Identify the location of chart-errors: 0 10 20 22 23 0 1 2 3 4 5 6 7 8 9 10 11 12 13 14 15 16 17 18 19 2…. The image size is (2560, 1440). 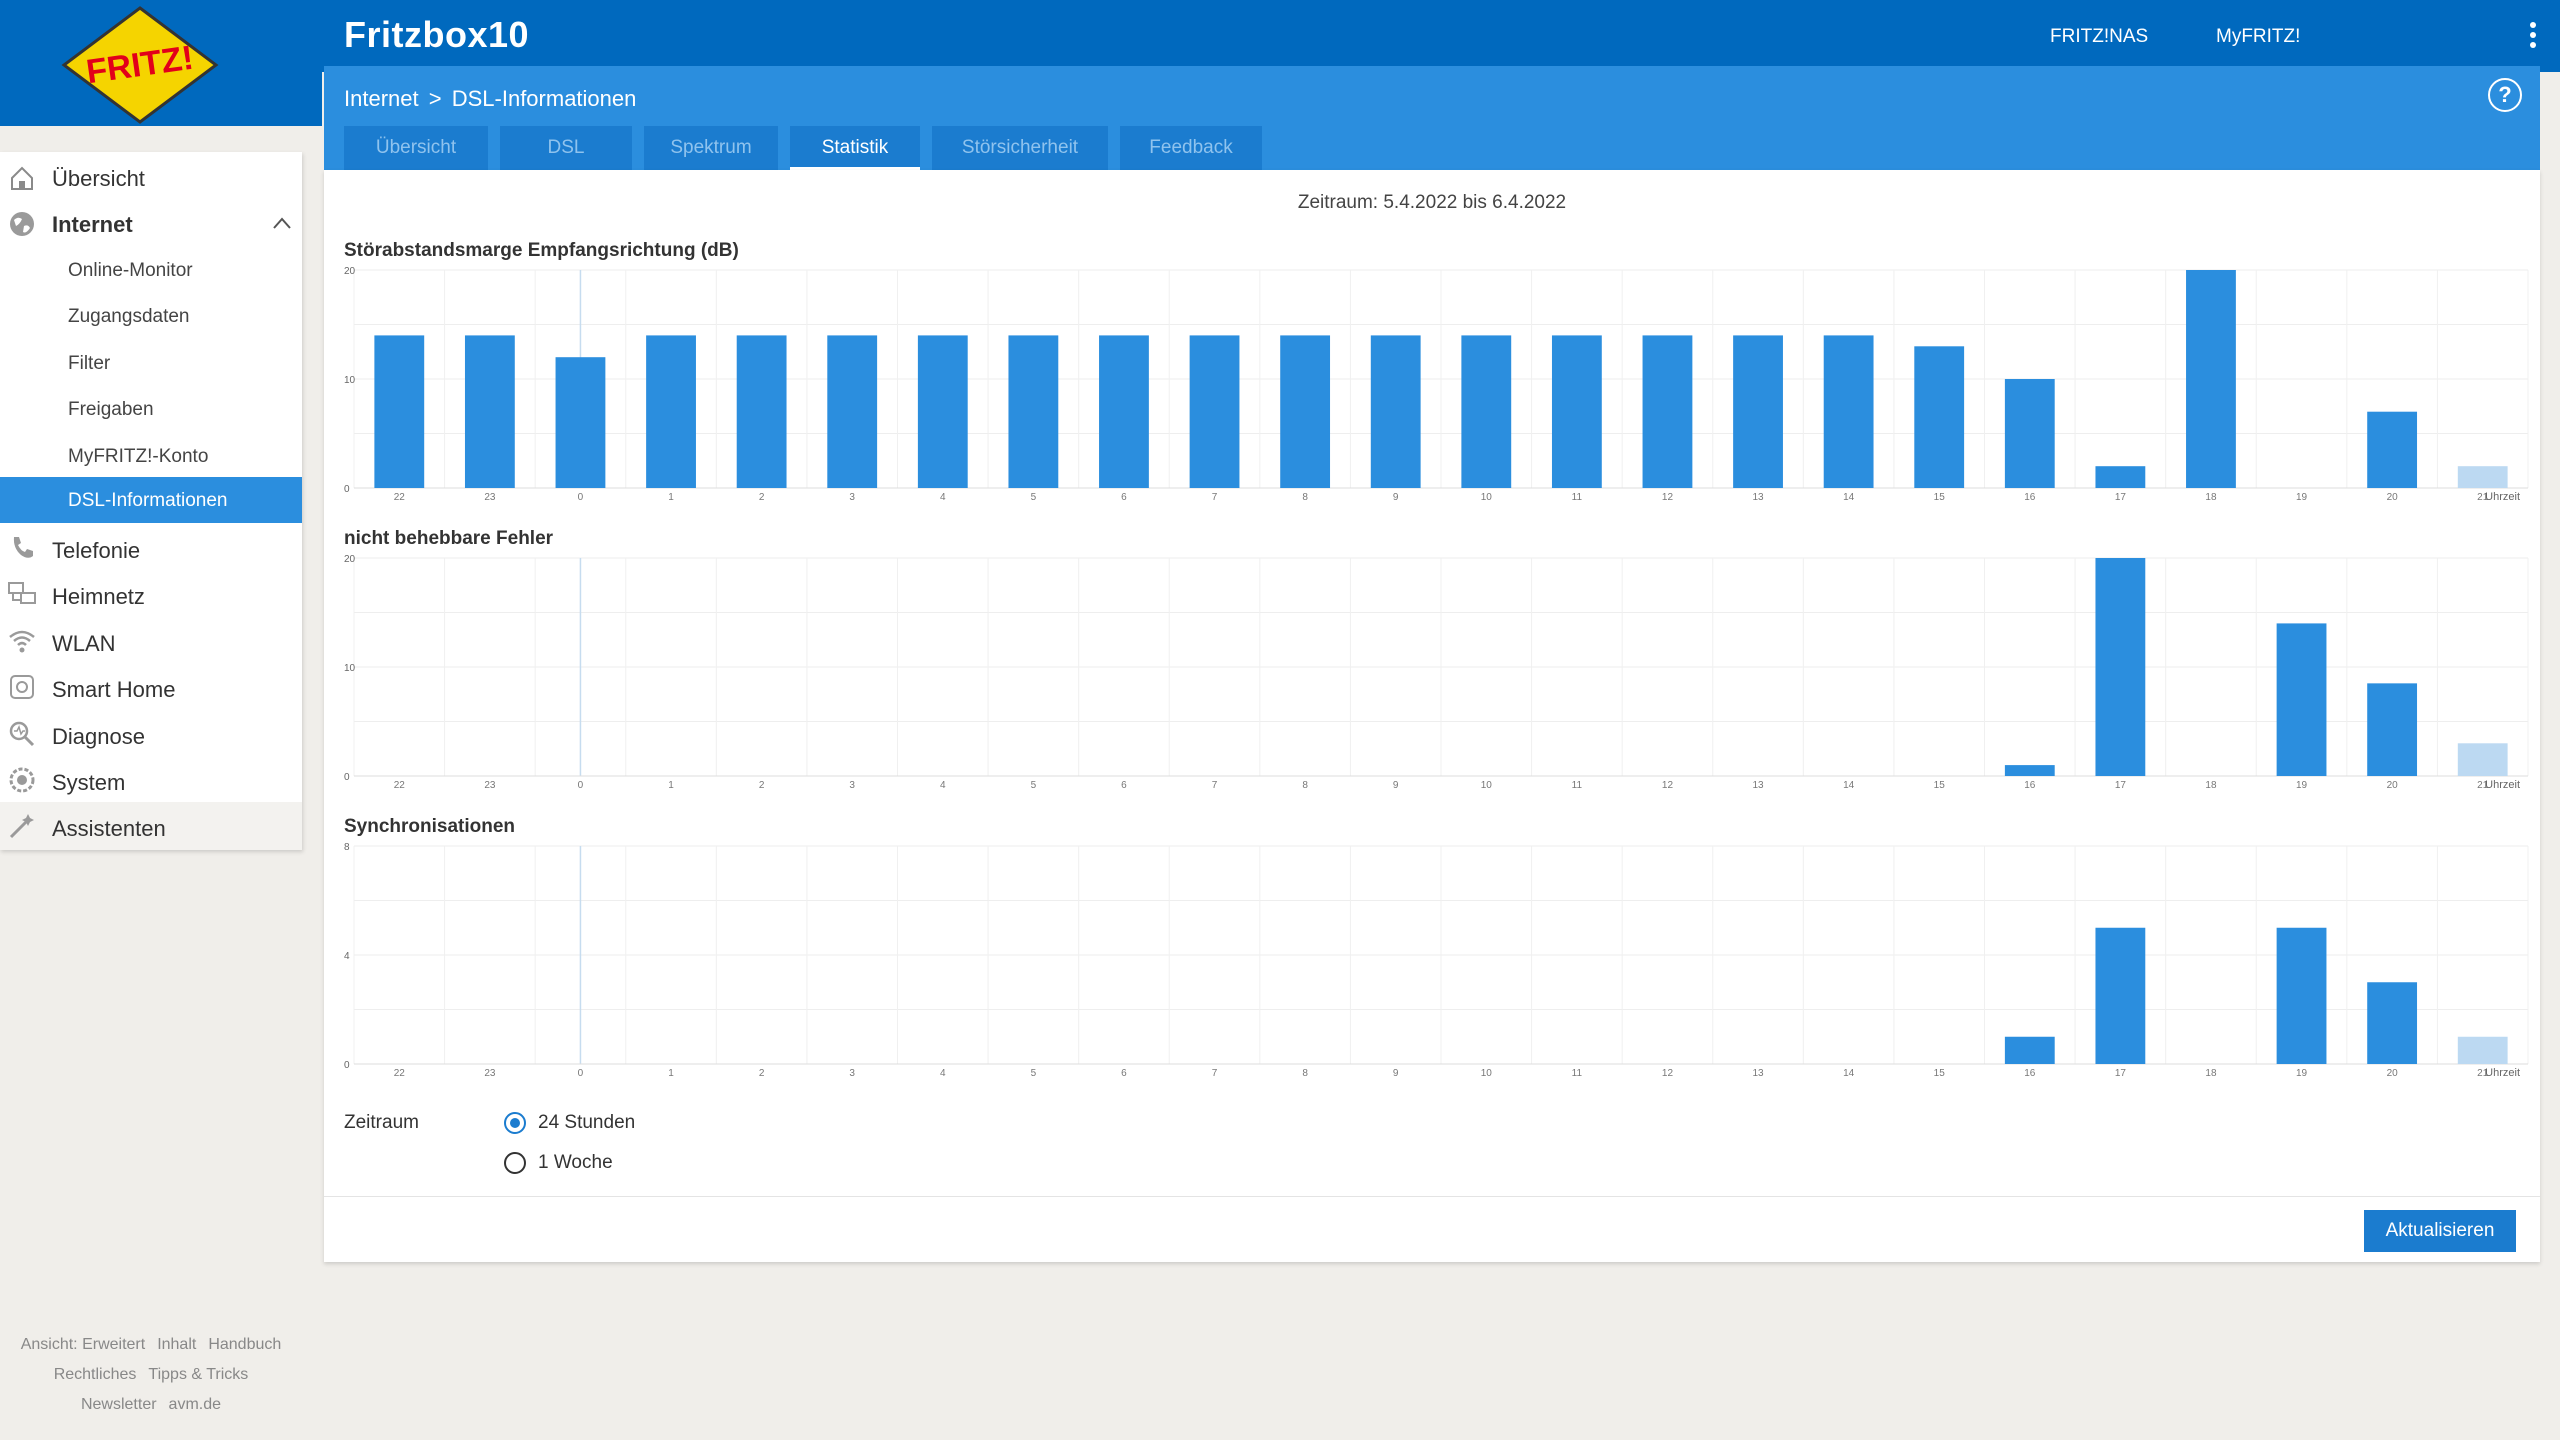
(1437, 672).